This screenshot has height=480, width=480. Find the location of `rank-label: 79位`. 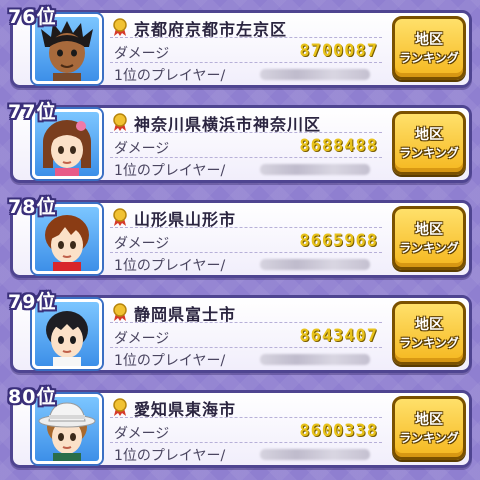

rank-label: 79位 is located at coordinates (32, 302).